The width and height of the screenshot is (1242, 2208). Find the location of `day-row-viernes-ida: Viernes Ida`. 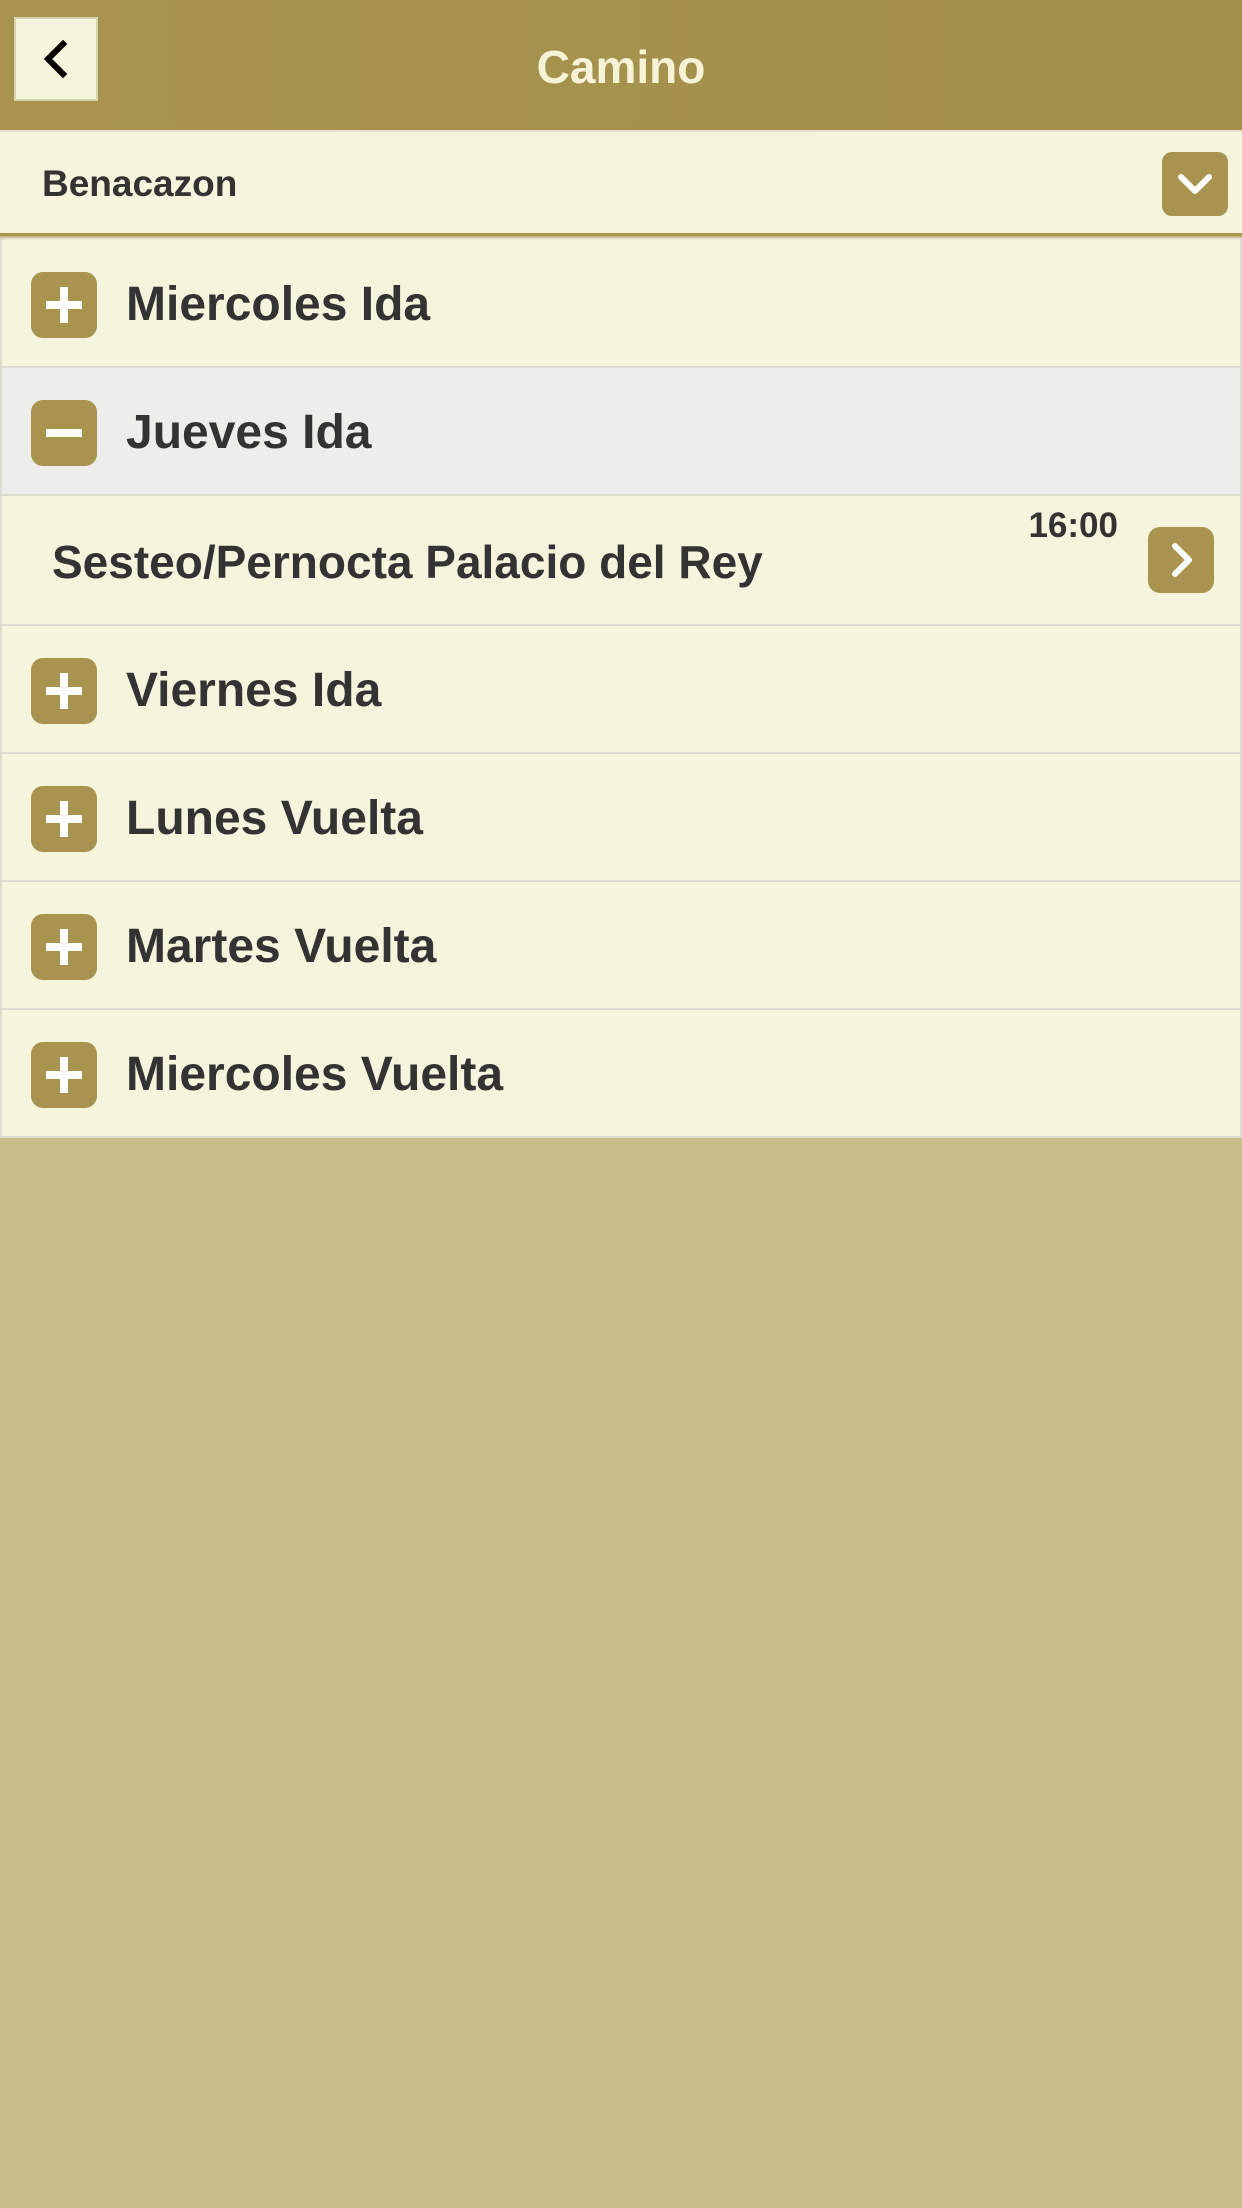

day-row-viernes-ida: Viernes Ida is located at coordinates (621, 688).